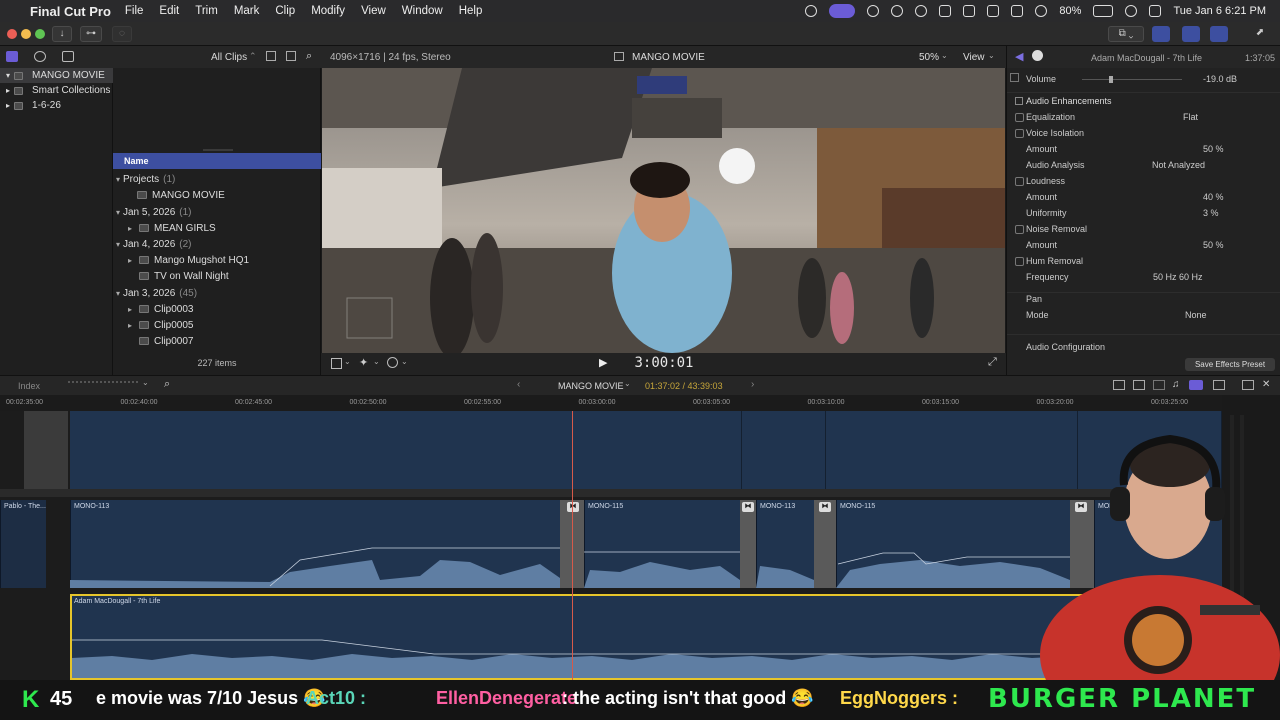 Image resolution: width=1280 pixels, height=720 pixels. I want to click on snapping-icon, so click(1139, 385).